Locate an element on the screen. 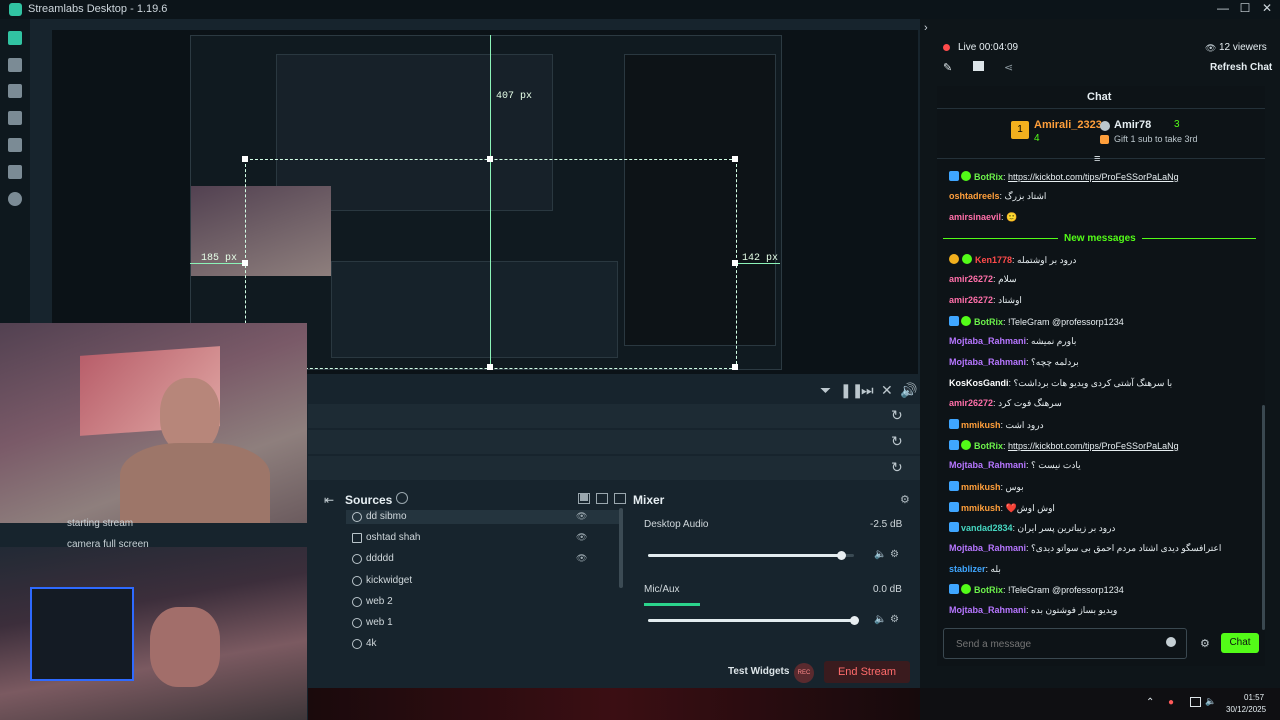  source-item: web 1 is located at coordinates (379, 622).